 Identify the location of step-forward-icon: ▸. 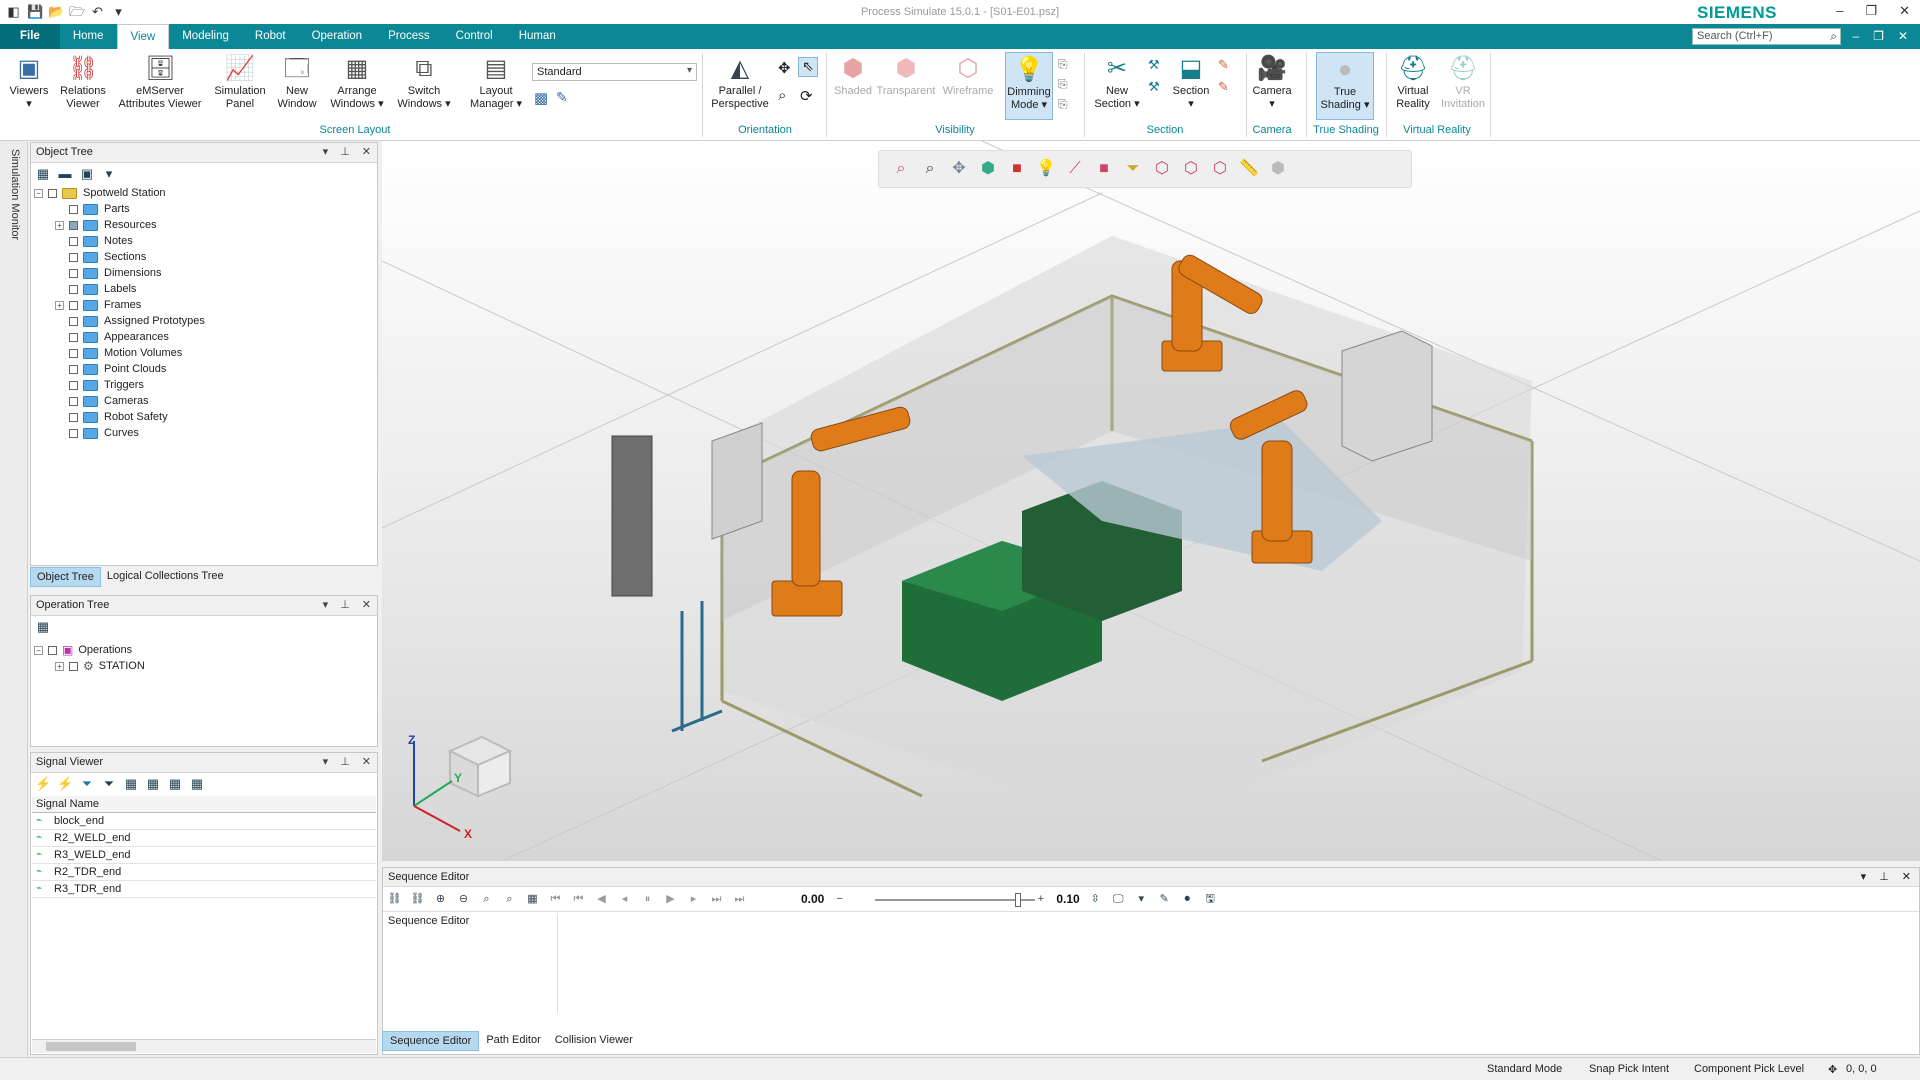
(693, 899).